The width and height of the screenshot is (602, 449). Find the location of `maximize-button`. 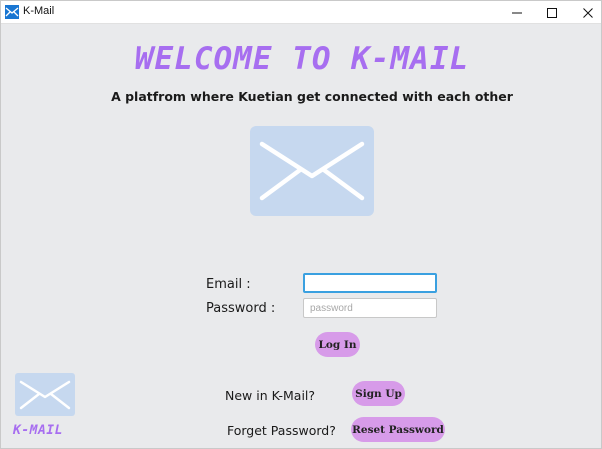

maximize-button is located at coordinates (552, 12).